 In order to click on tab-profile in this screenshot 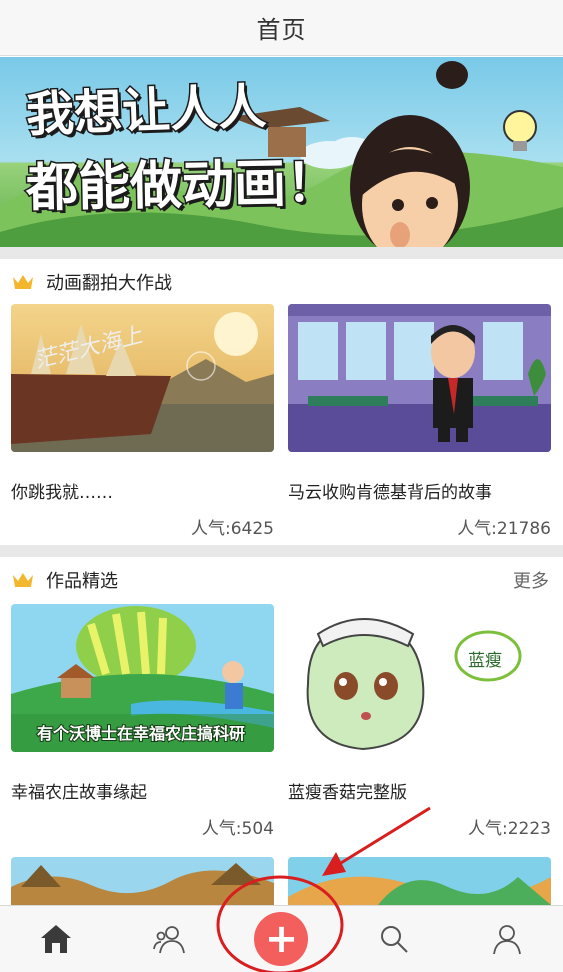, I will do `click(507, 939)`.